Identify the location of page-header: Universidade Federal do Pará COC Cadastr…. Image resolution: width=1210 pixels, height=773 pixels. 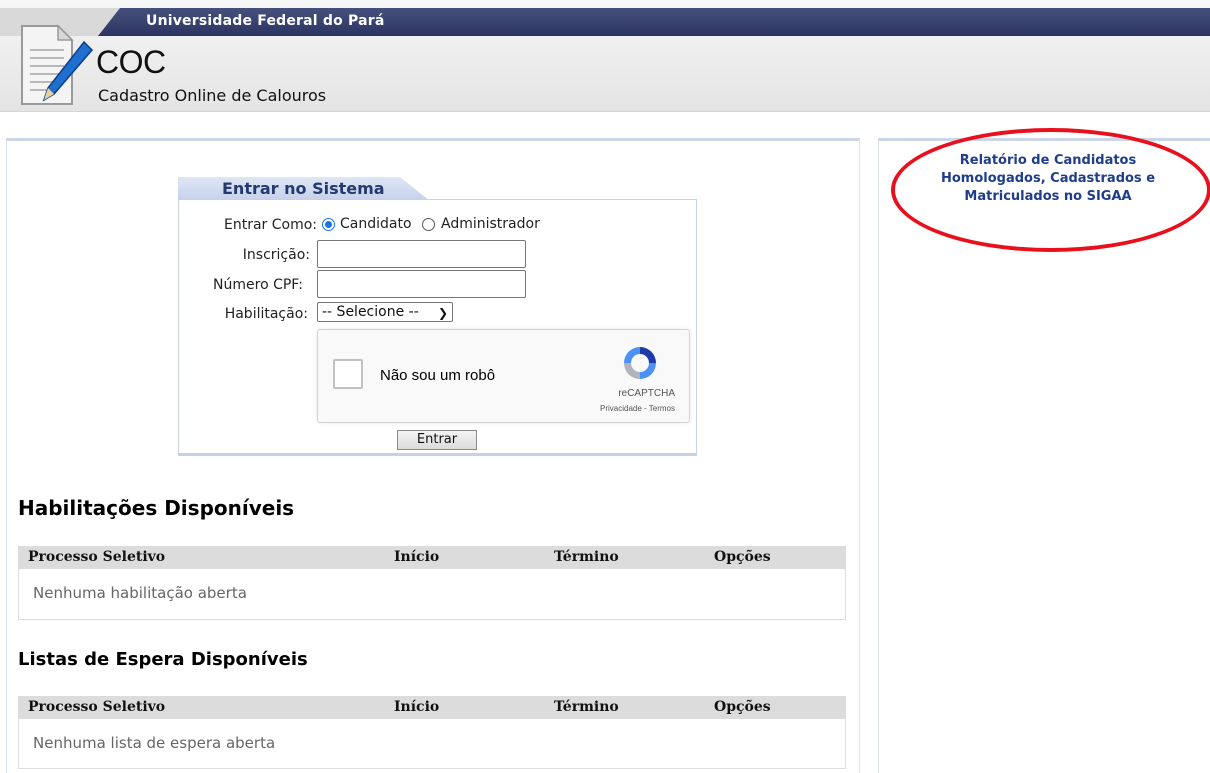
(605, 56).